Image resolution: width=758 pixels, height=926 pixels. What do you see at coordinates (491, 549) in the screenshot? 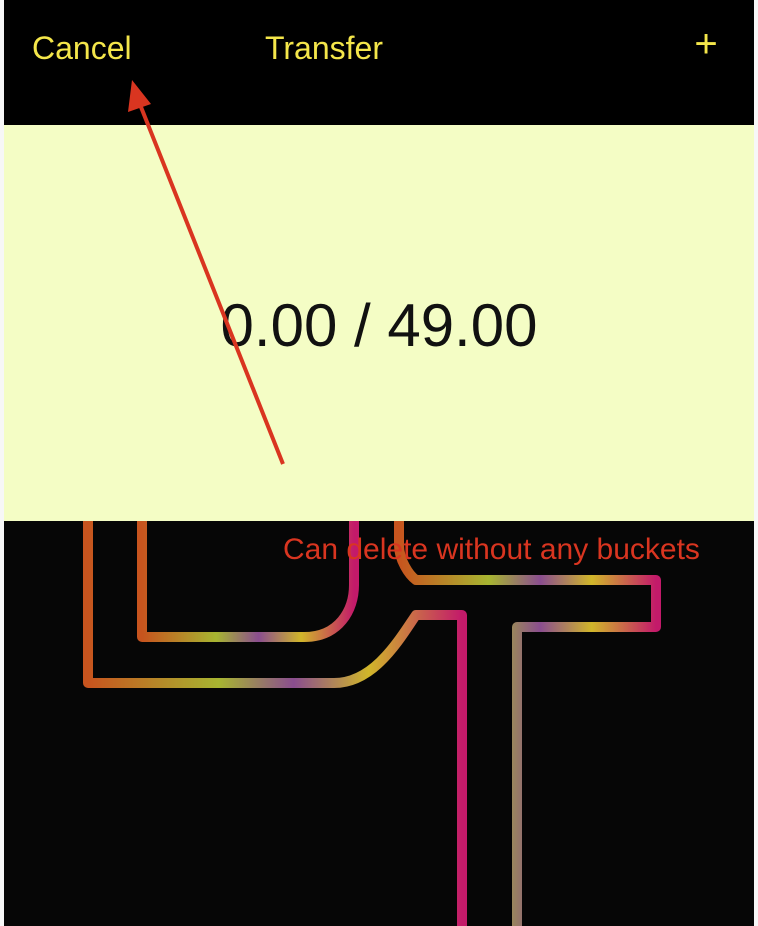
I see `annotation-text: Can delete without any buckets` at bounding box center [491, 549].